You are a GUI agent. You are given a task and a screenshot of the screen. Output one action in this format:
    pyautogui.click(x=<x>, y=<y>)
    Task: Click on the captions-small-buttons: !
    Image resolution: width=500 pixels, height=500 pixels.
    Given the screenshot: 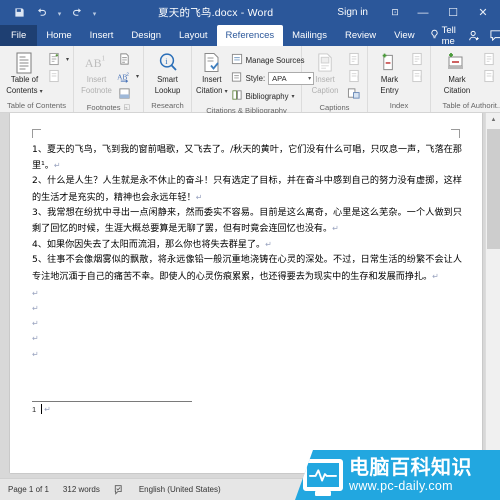 What is the action you would take?
    pyautogui.click(x=354, y=75)
    